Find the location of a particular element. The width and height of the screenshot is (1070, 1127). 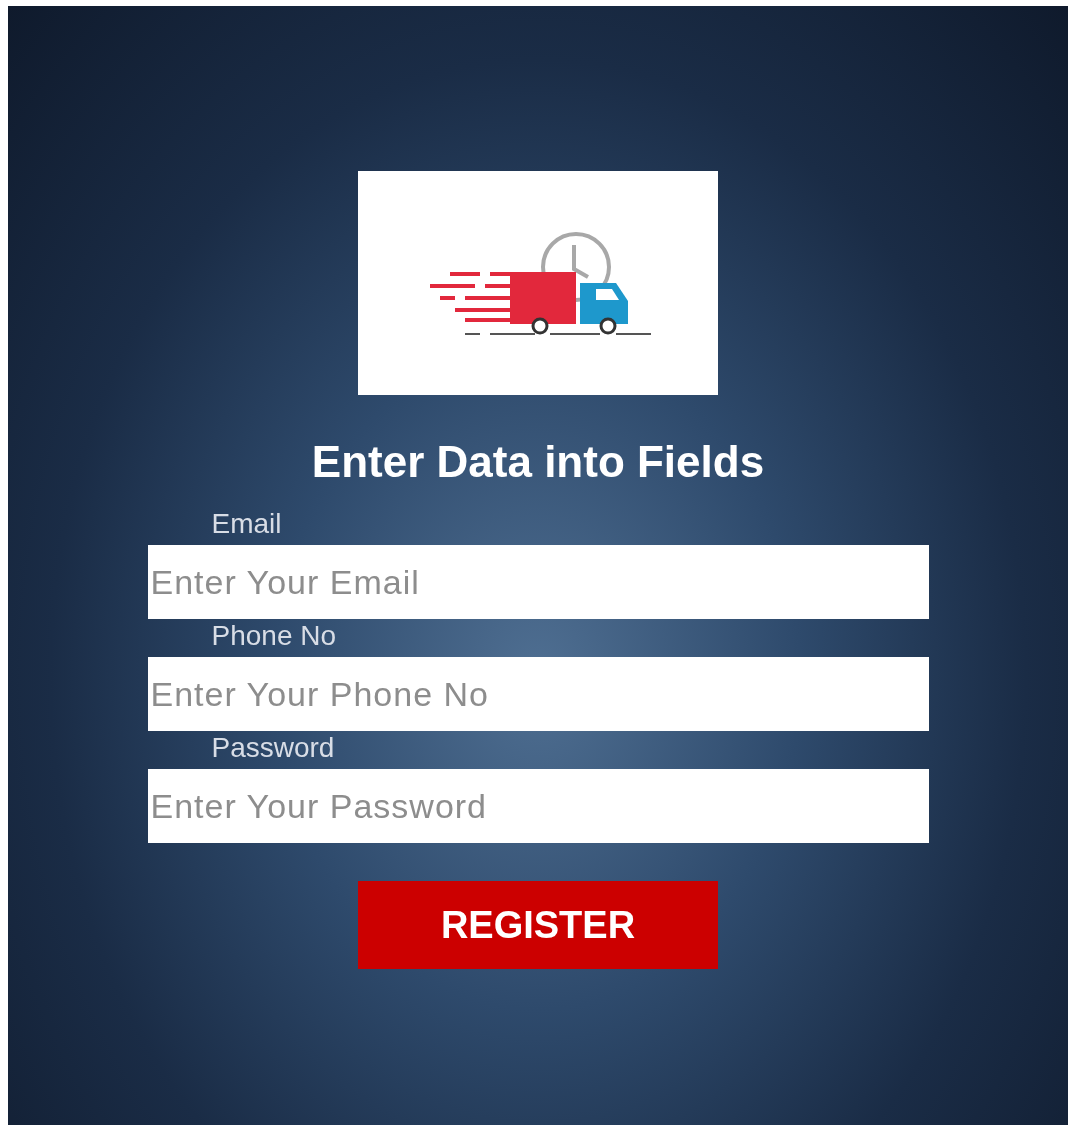

input-field: Enter Your Email is located at coordinates (538, 582).